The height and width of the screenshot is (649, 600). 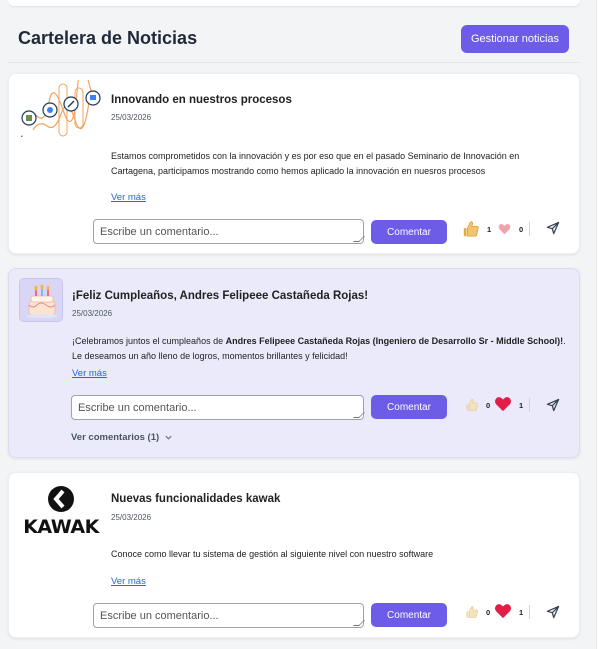 What do you see at coordinates (62, 105) in the screenshot?
I see `innovation-illustration: •` at bounding box center [62, 105].